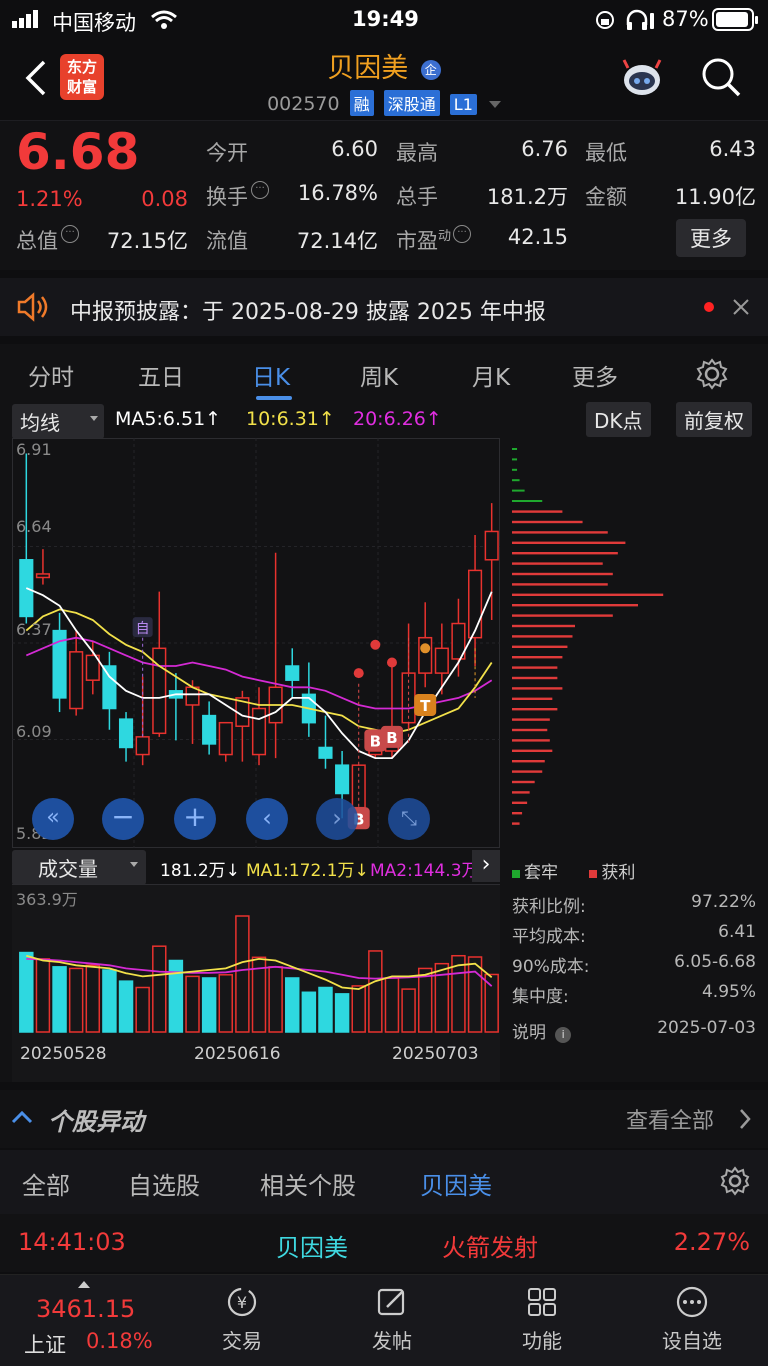 This screenshot has height=1366, width=768. I want to click on chevron-right-icon: ›, so click(486, 866).